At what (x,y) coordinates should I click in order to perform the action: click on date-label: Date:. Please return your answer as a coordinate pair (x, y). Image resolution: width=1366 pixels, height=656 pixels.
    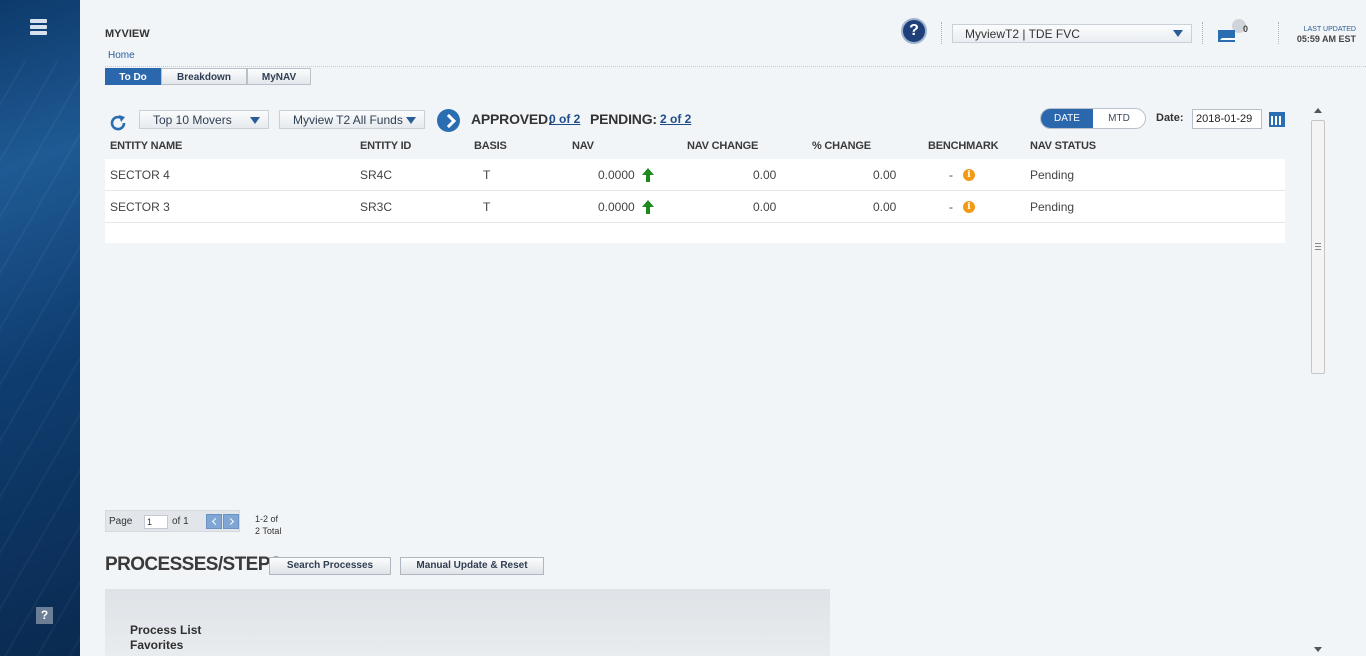
    Looking at the image, I should click on (1170, 118).